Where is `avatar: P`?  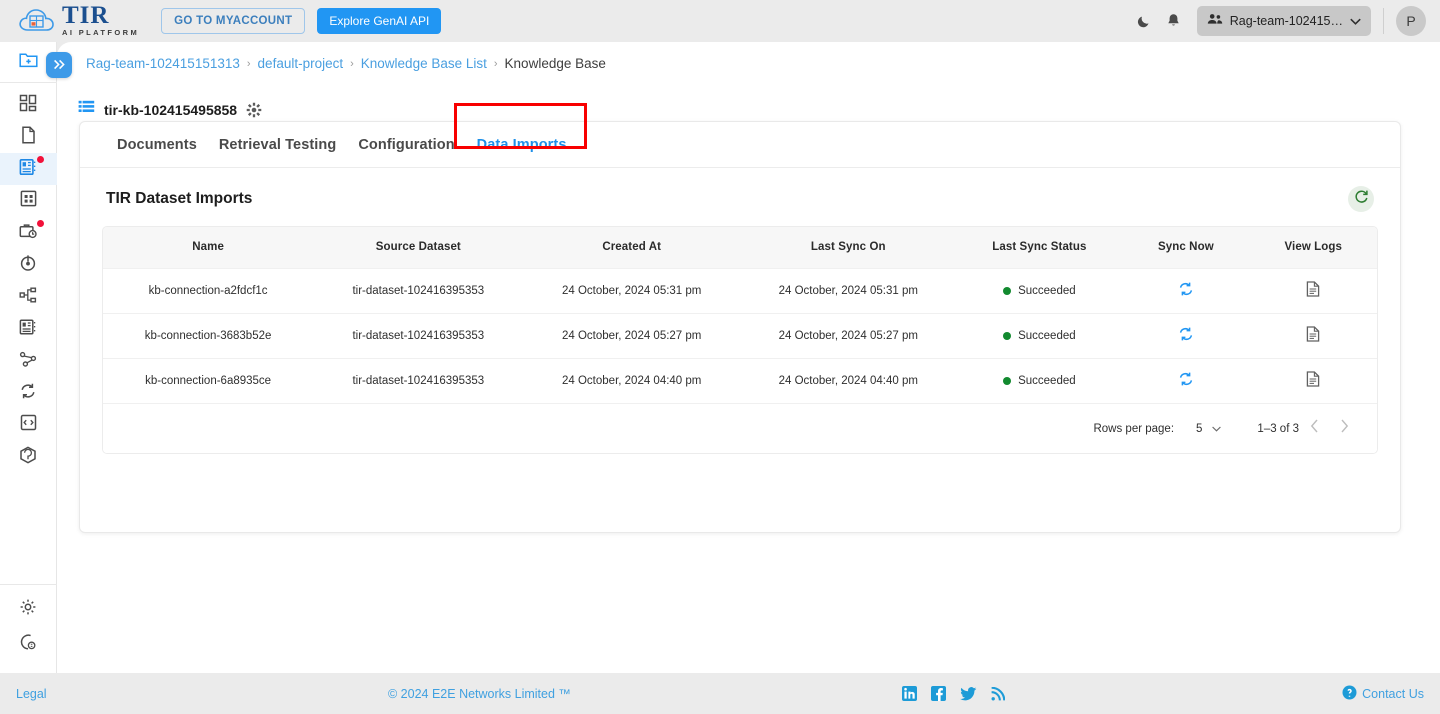
avatar: P is located at coordinates (1411, 21).